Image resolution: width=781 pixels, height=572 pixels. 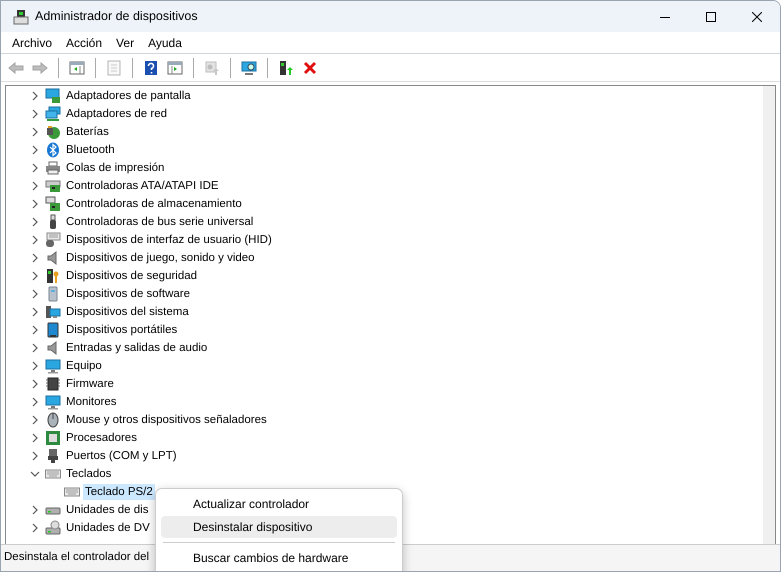 What do you see at coordinates (127, 312) in the screenshot?
I see `tree-item: Dispositivos del sistema` at bounding box center [127, 312].